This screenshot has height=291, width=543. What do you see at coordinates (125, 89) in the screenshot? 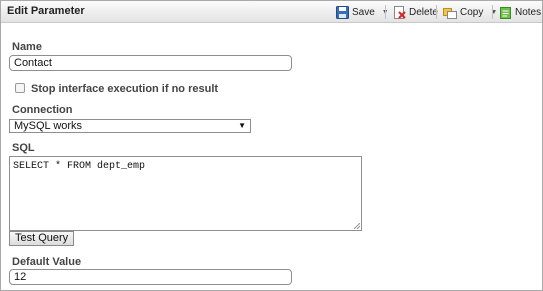
I see `stop-execution-label: Stop interface execution if no result` at bounding box center [125, 89].